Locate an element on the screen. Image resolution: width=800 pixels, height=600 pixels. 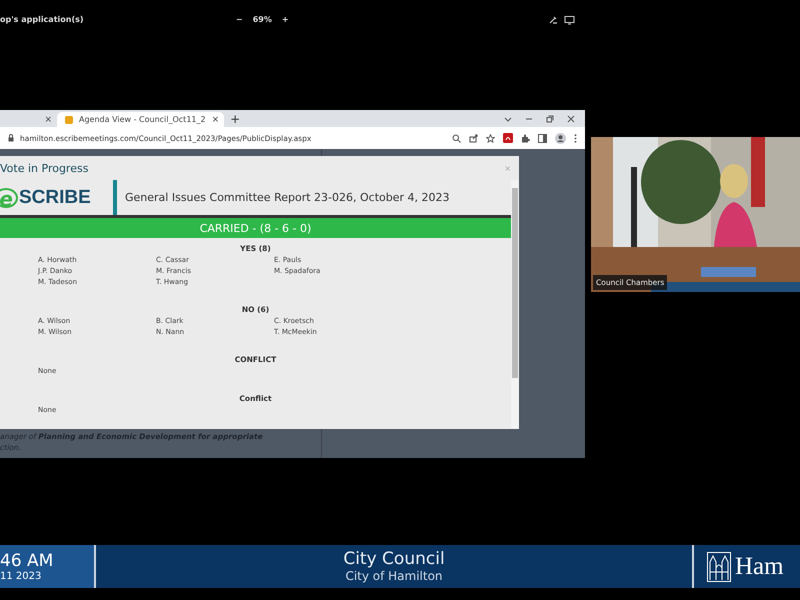
meeting-title: City Council is located at coordinates (394, 559).